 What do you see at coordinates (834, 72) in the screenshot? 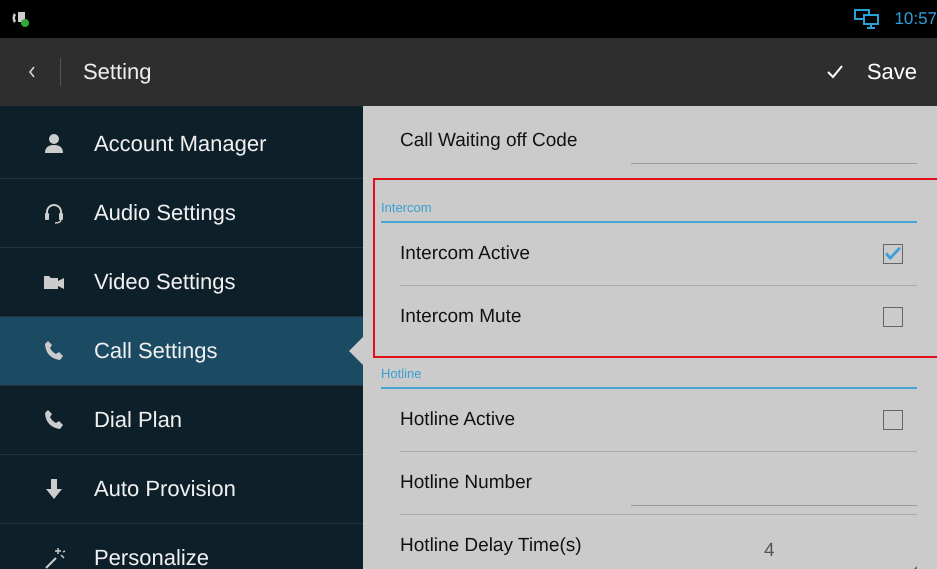
I see `checkmark-icon` at bounding box center [834, 72].